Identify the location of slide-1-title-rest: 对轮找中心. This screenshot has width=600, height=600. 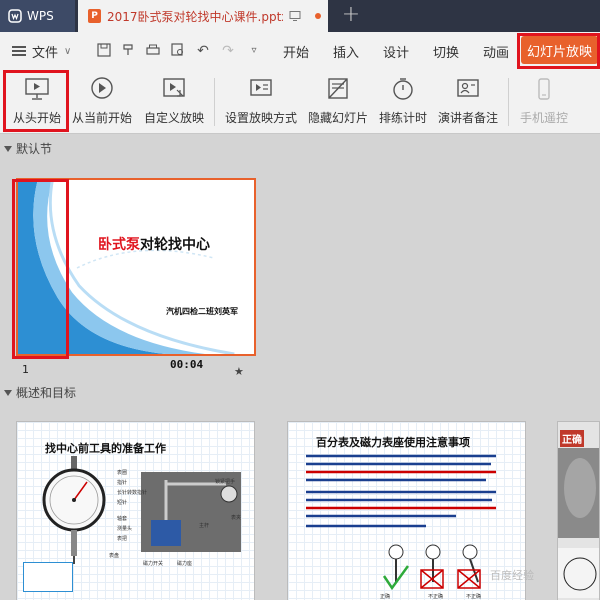
(175, 245).